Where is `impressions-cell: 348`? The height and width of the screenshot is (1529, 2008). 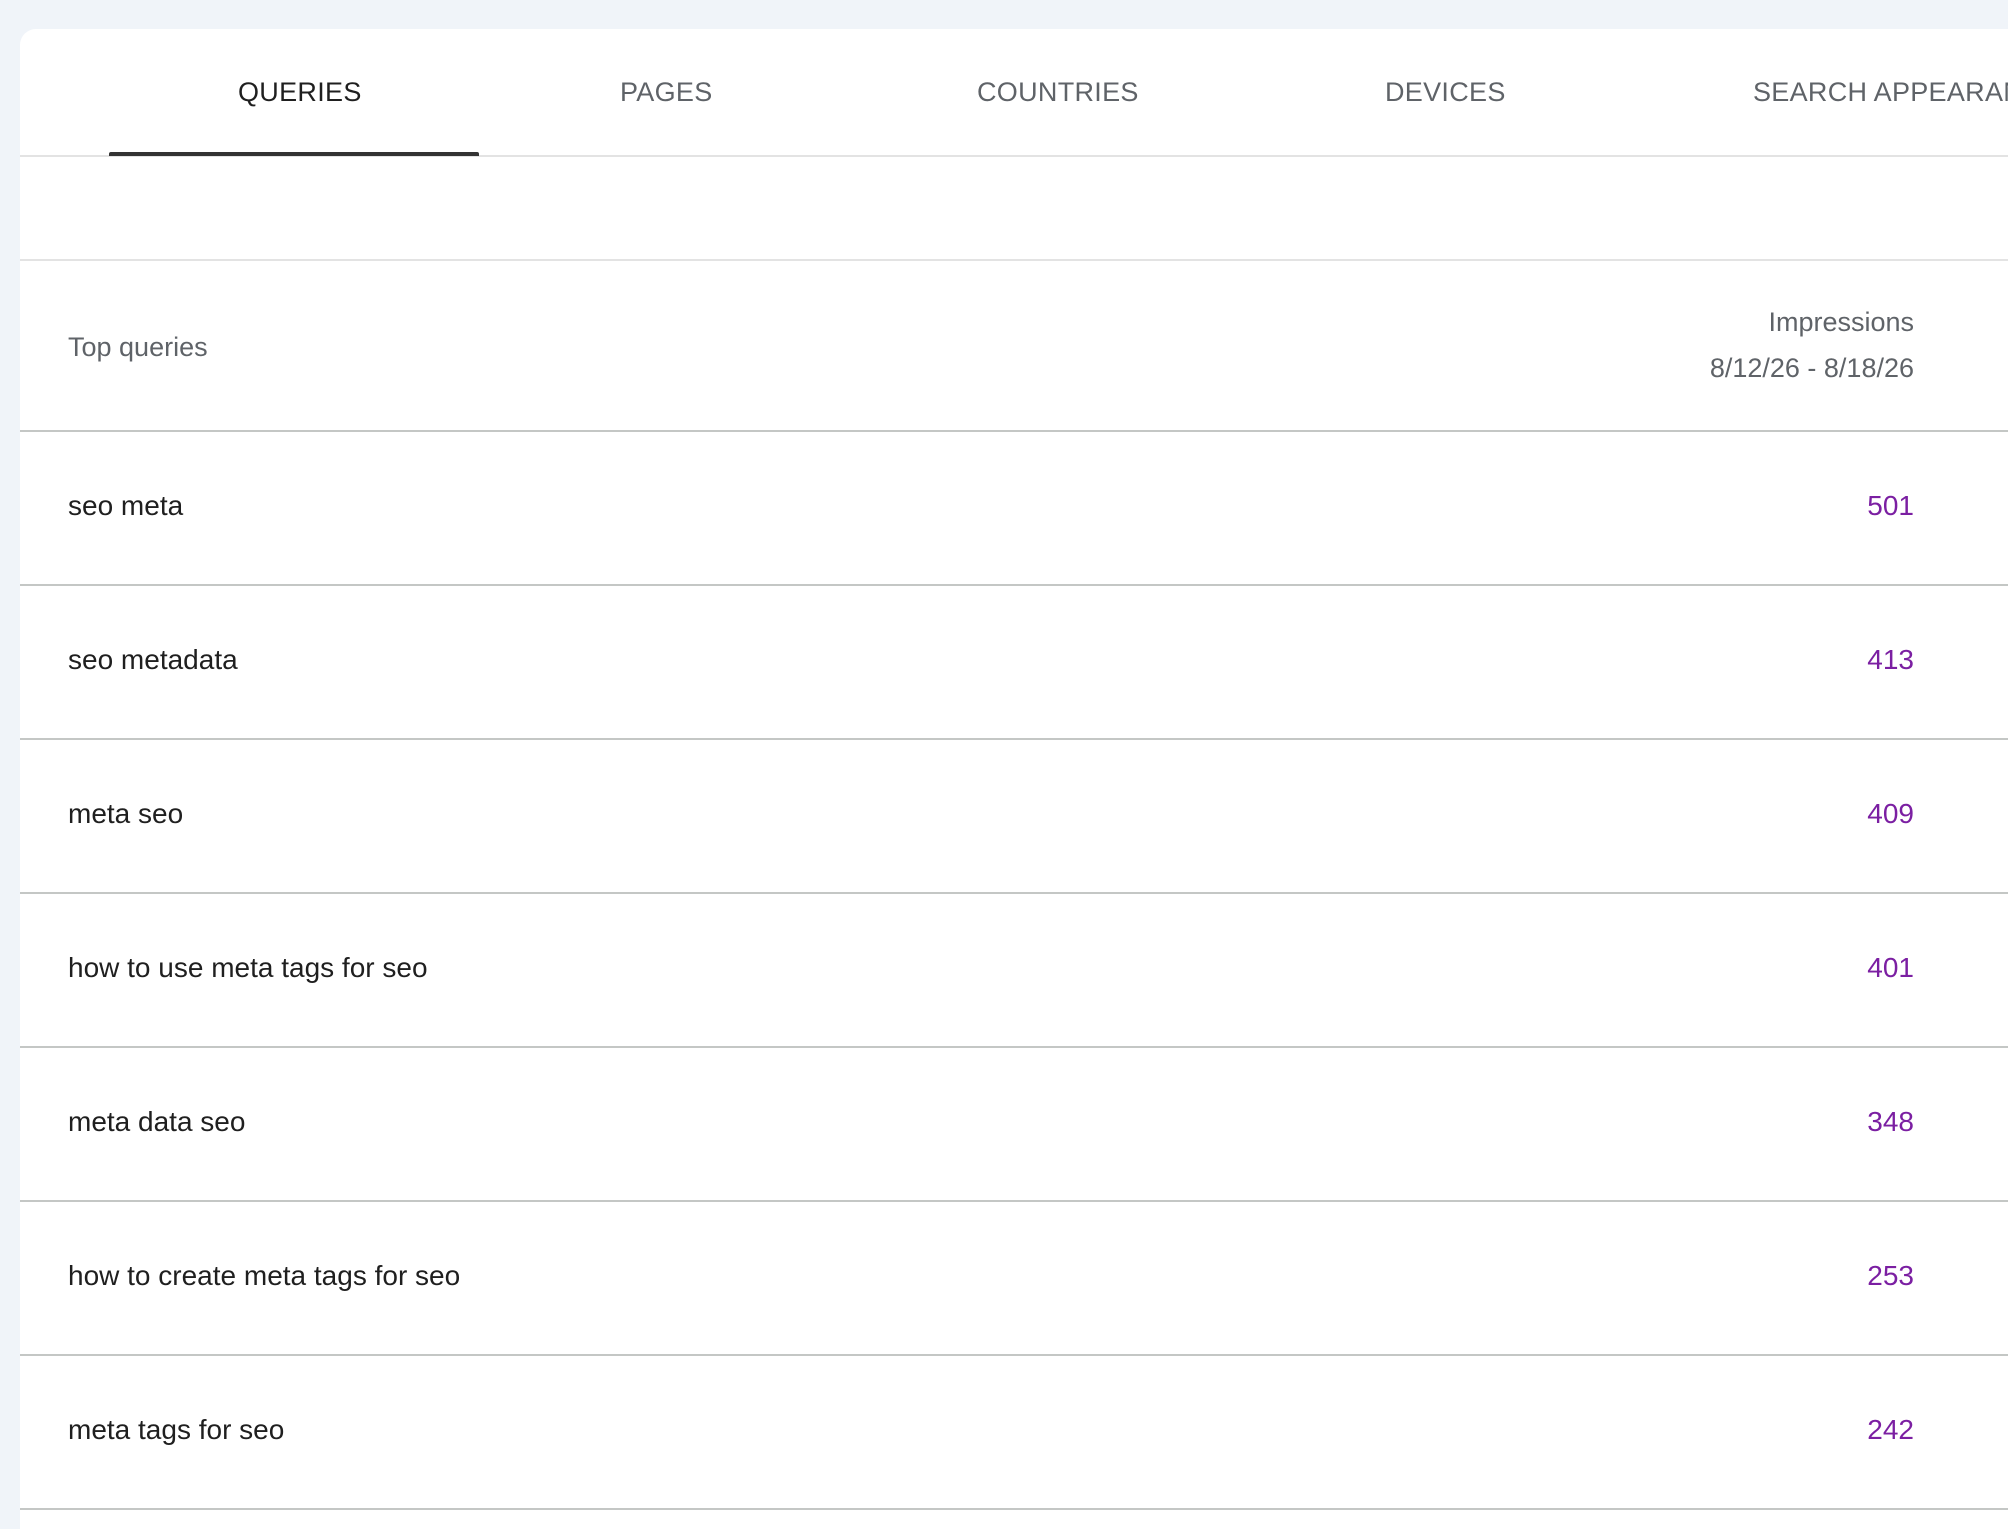
impressions-cell: 348 is located at coordinates (1890, 1121).